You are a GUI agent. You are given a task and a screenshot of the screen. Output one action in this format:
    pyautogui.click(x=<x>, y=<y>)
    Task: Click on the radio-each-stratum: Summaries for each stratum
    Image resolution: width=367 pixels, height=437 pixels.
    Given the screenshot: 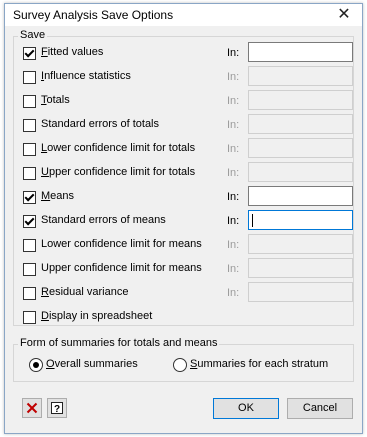 What is the action you would take?
    pyautogui.click(x=258, y=365)
    